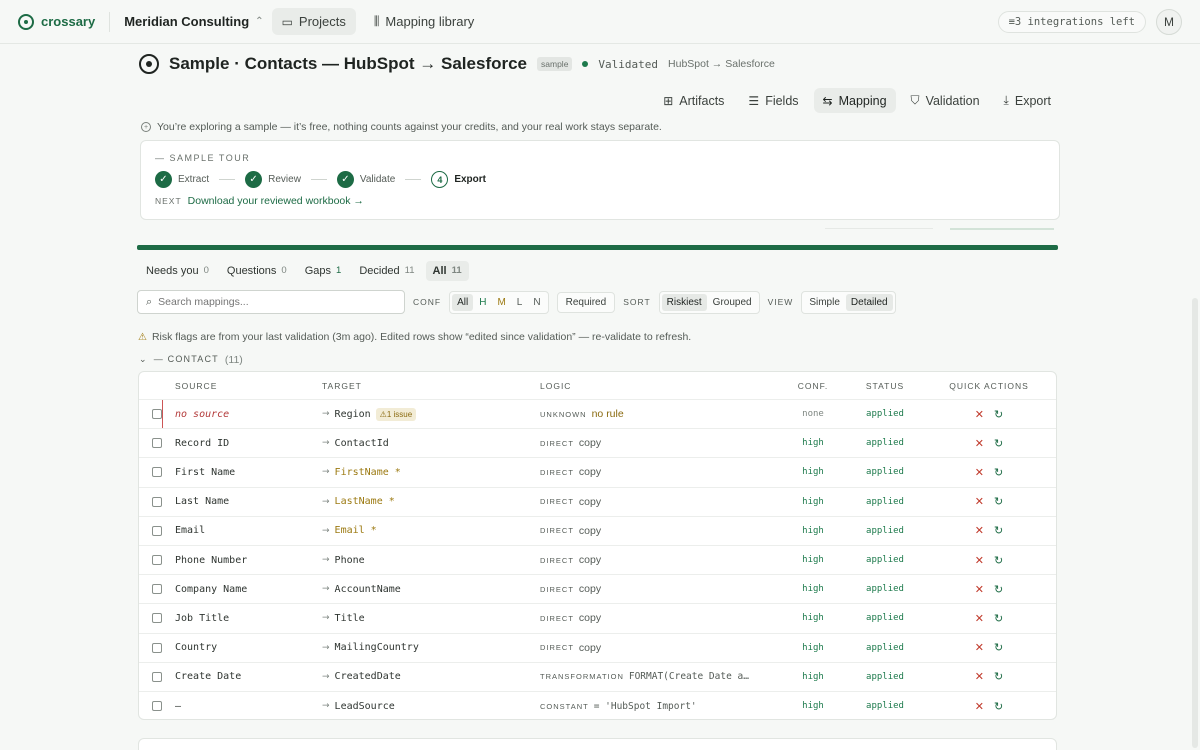  I want to click on info-icon: +, so click(146, 127).